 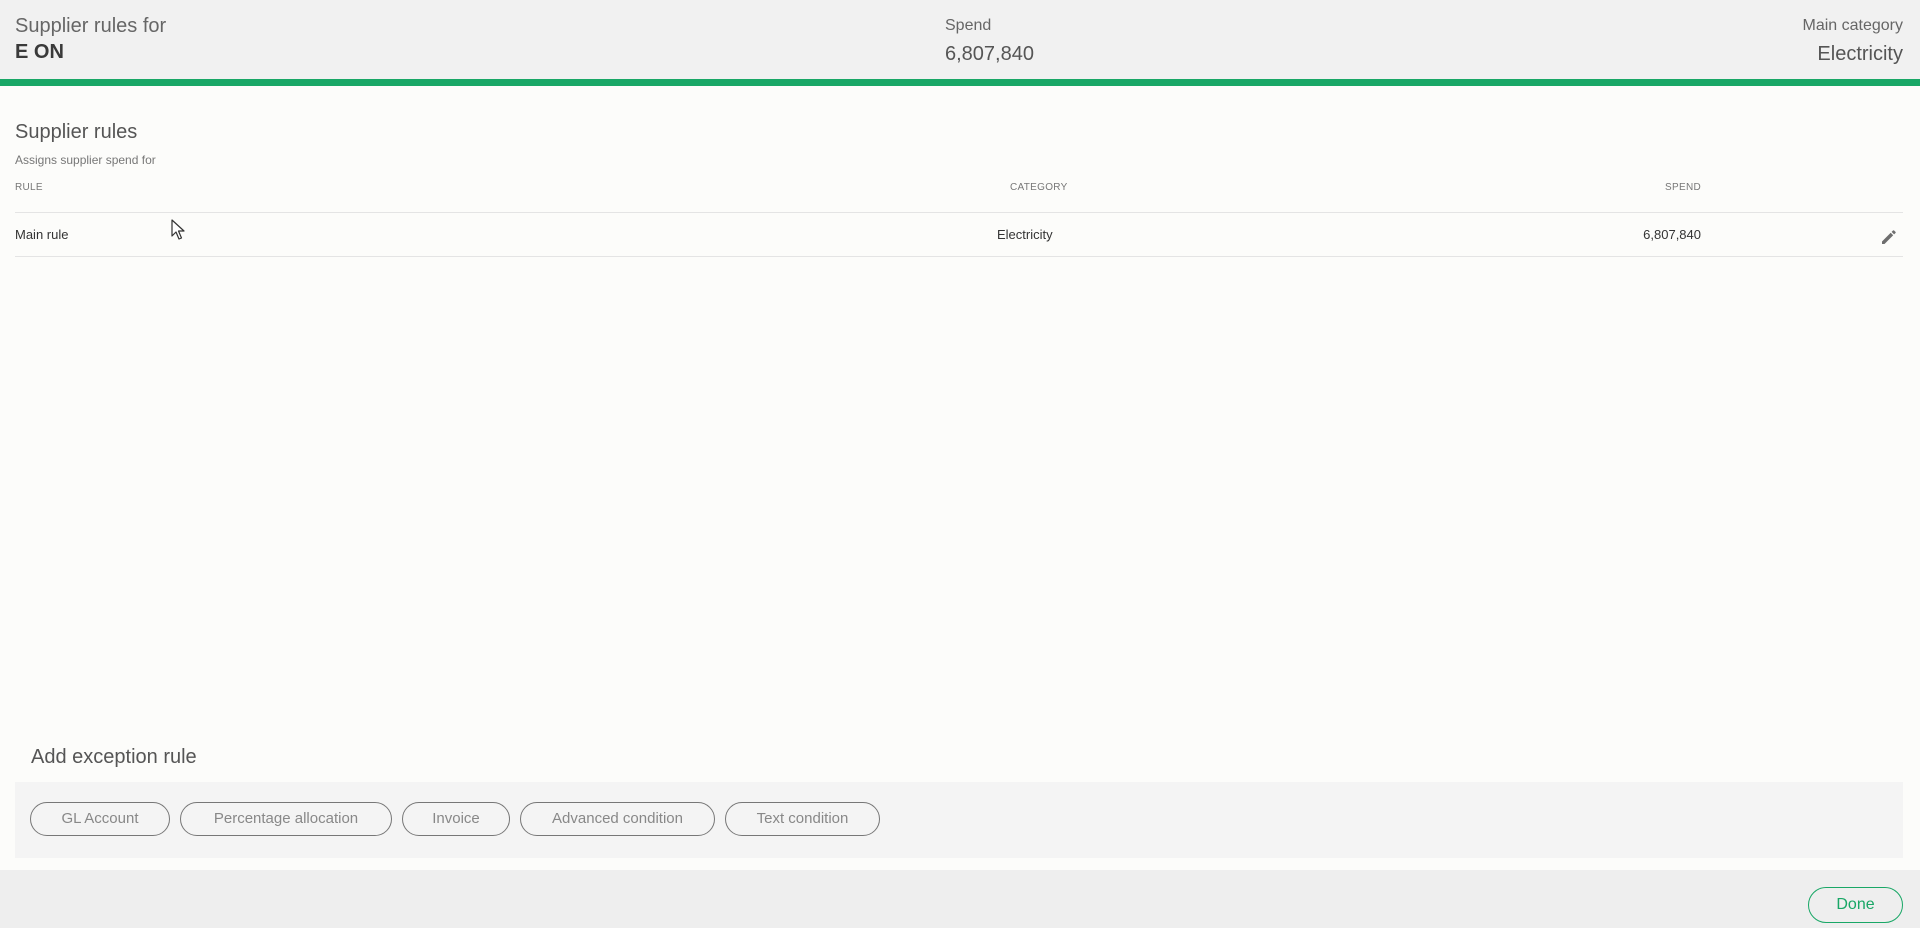 What do you see at coordinates (114, 757) in the screenshot?
I see `exception-rule-title: Add exception rule` at bounding box center [114, 757].